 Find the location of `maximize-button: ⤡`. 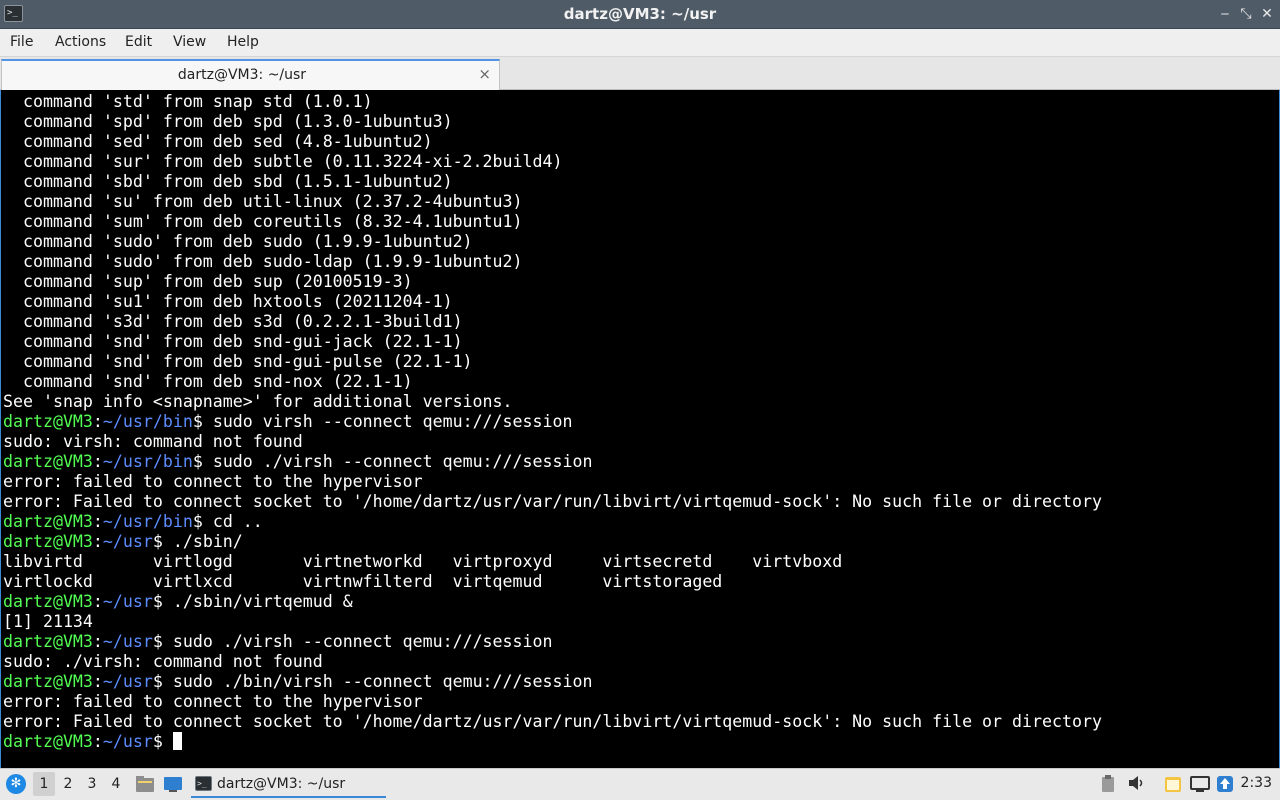

maximize-button: ⤡ is located at coordinates (1246, 14).